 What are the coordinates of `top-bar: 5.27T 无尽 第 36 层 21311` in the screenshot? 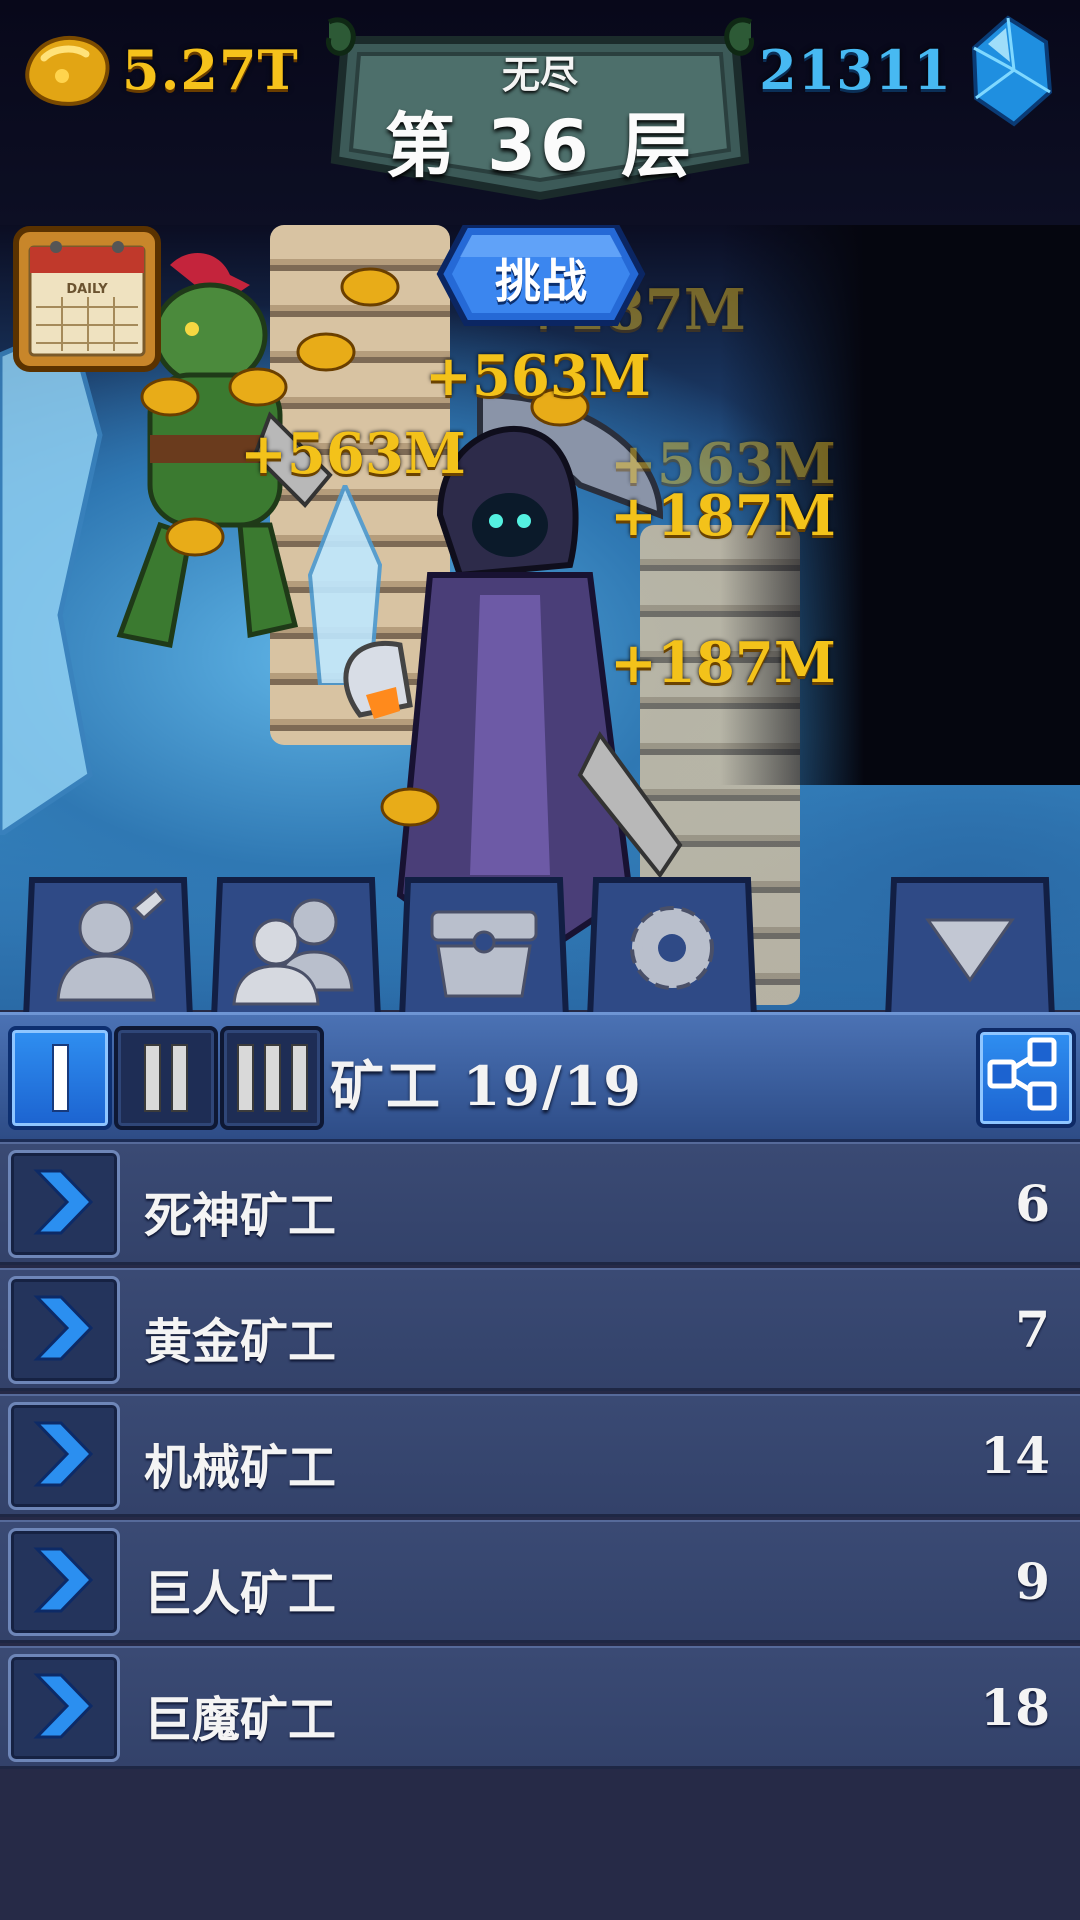 It's located at (540, 112).